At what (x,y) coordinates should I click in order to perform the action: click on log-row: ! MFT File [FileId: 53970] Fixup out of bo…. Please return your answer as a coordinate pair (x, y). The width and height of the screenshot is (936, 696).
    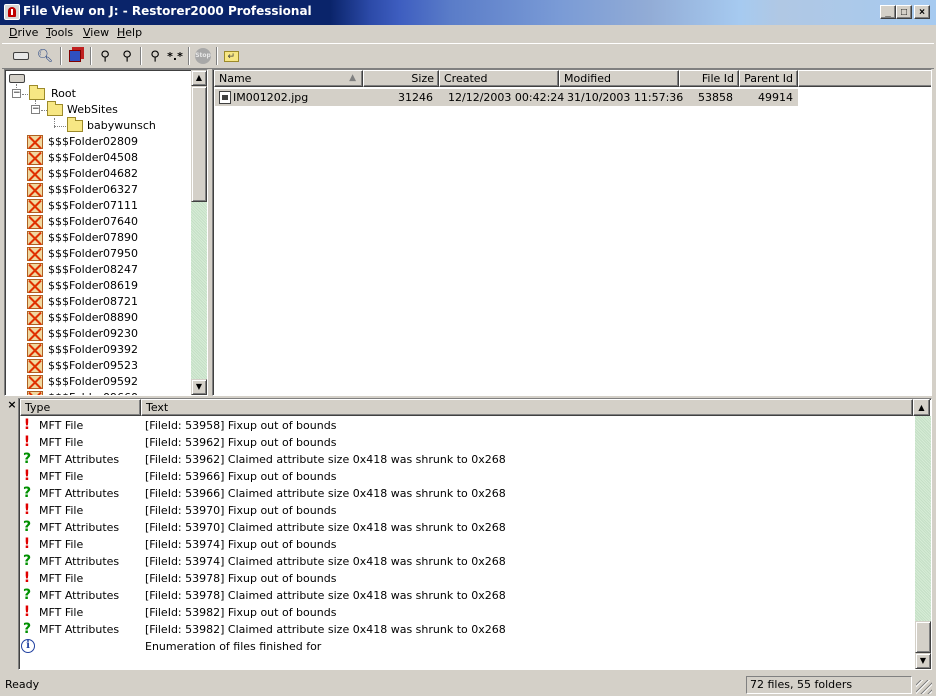
    Looking at the image, I should click on (466, 510).